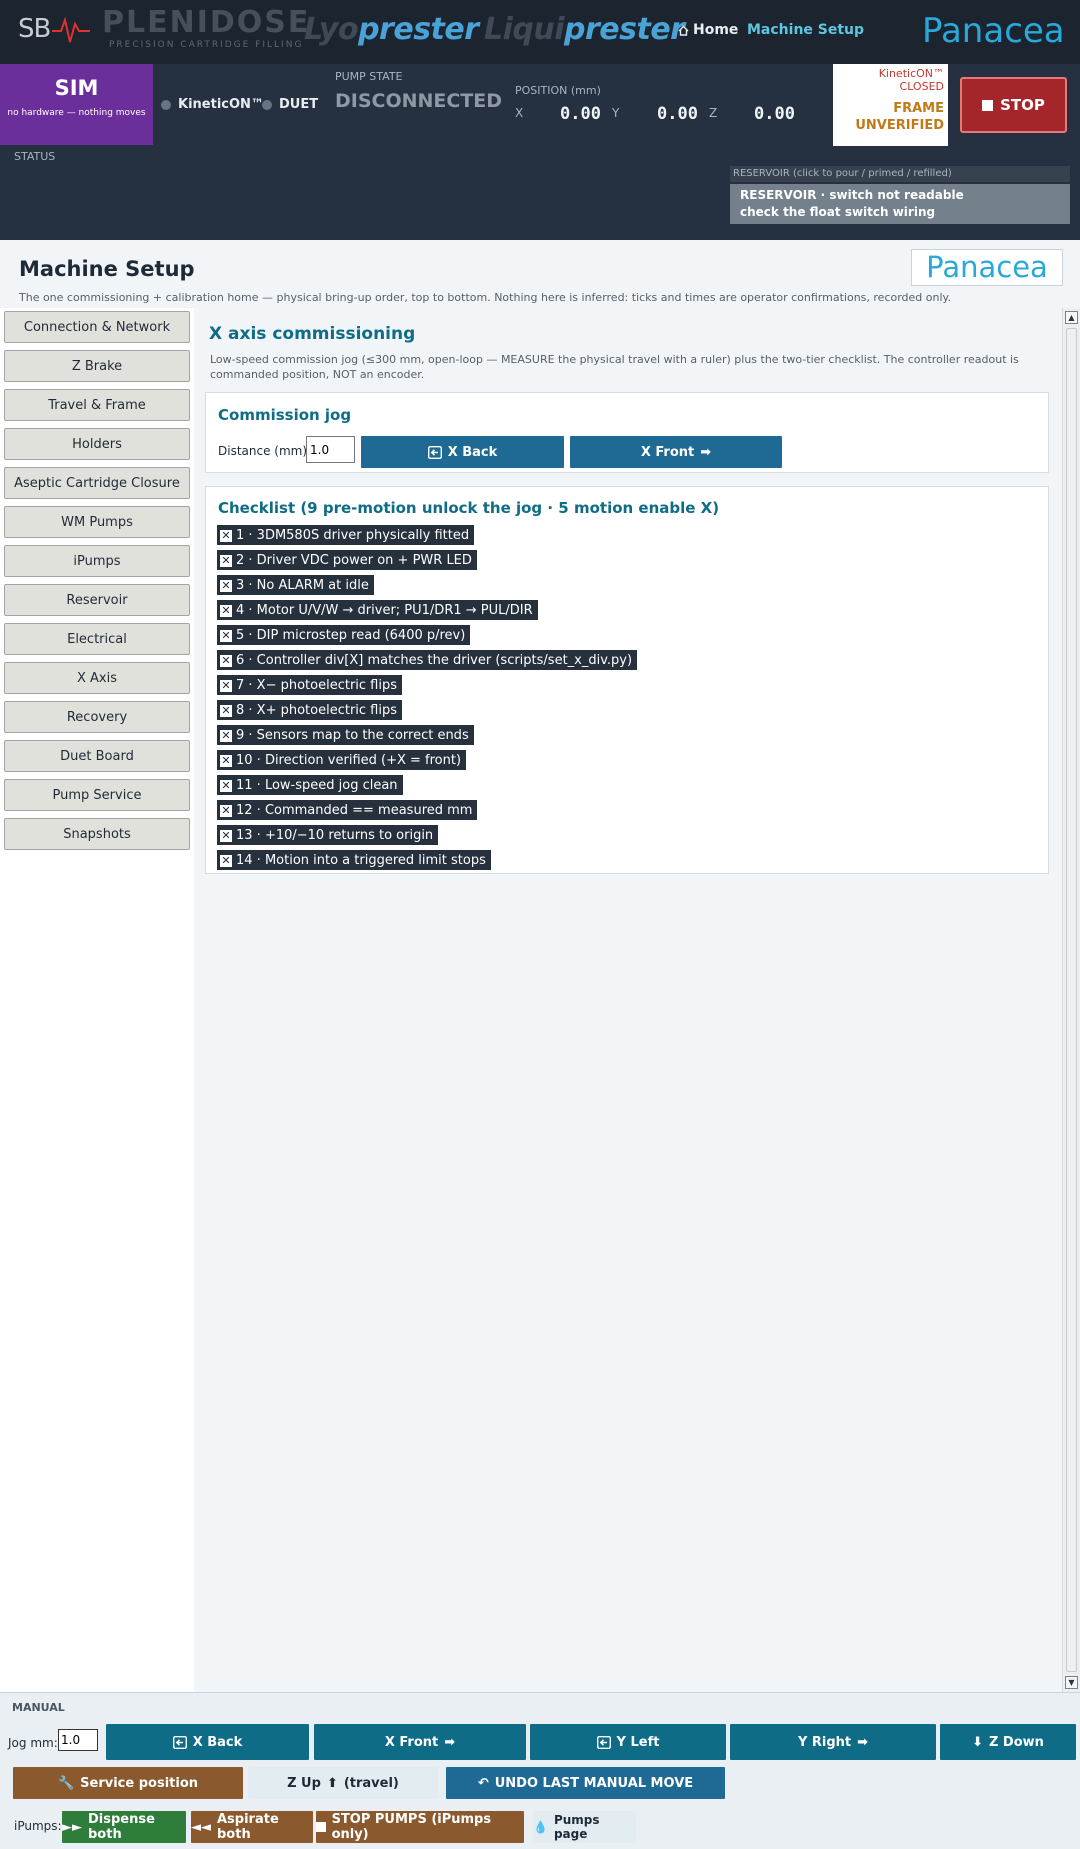  Describe the element at coordinates (124, 1827) in the screenshot. I see `dispense-both-button: ►► Dispense both` at that location.